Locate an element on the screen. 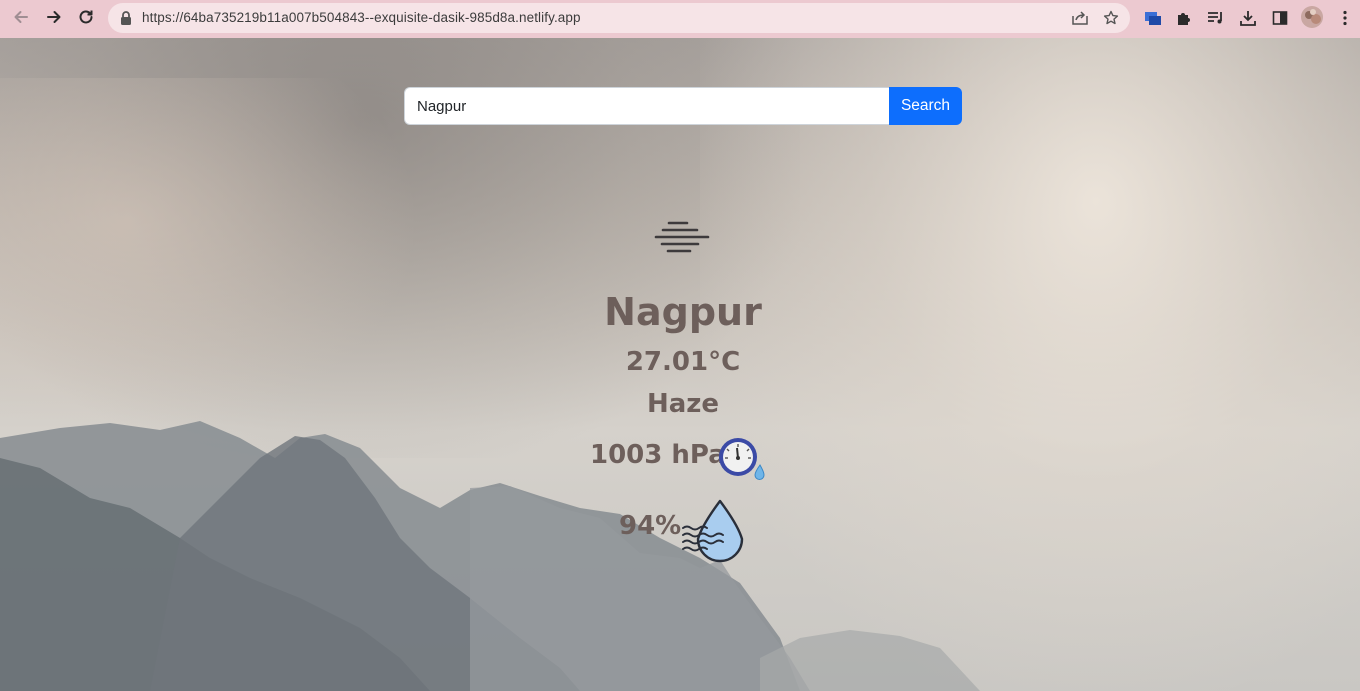  back-icon is located at coordinates (21, 17).